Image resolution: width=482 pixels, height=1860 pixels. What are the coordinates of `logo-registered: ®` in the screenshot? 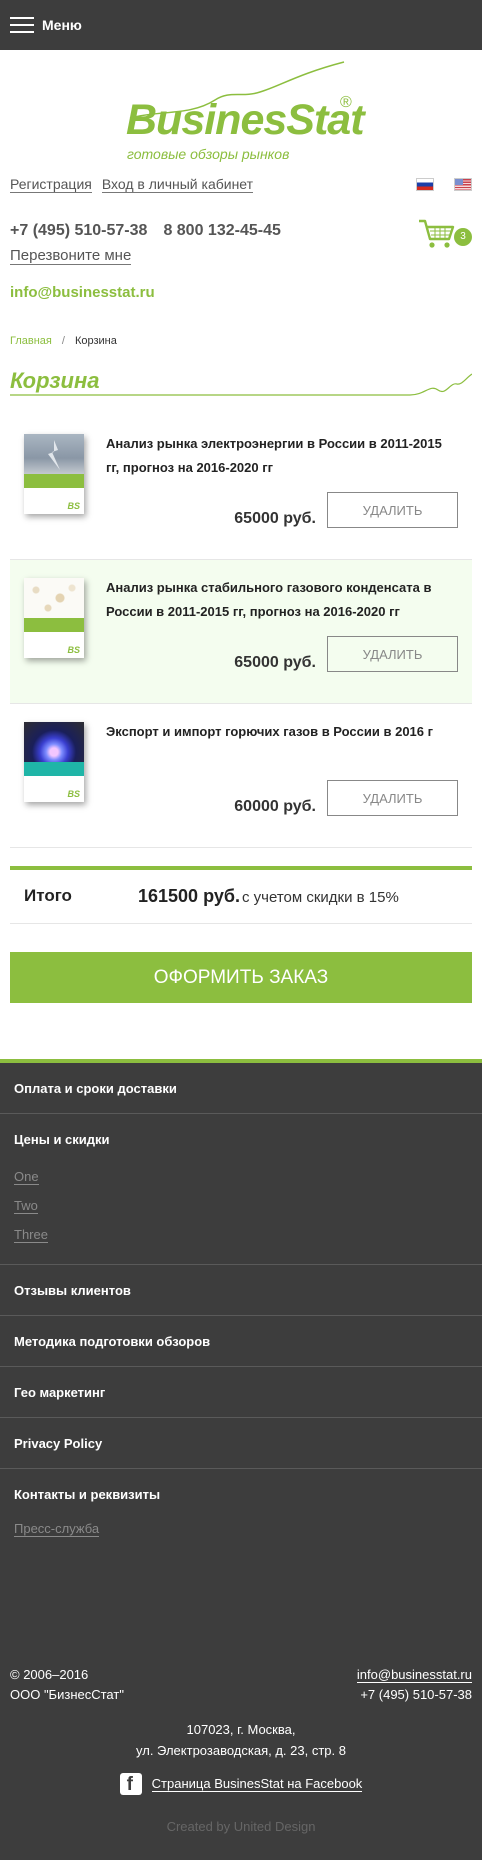 It's located at (346, 102).